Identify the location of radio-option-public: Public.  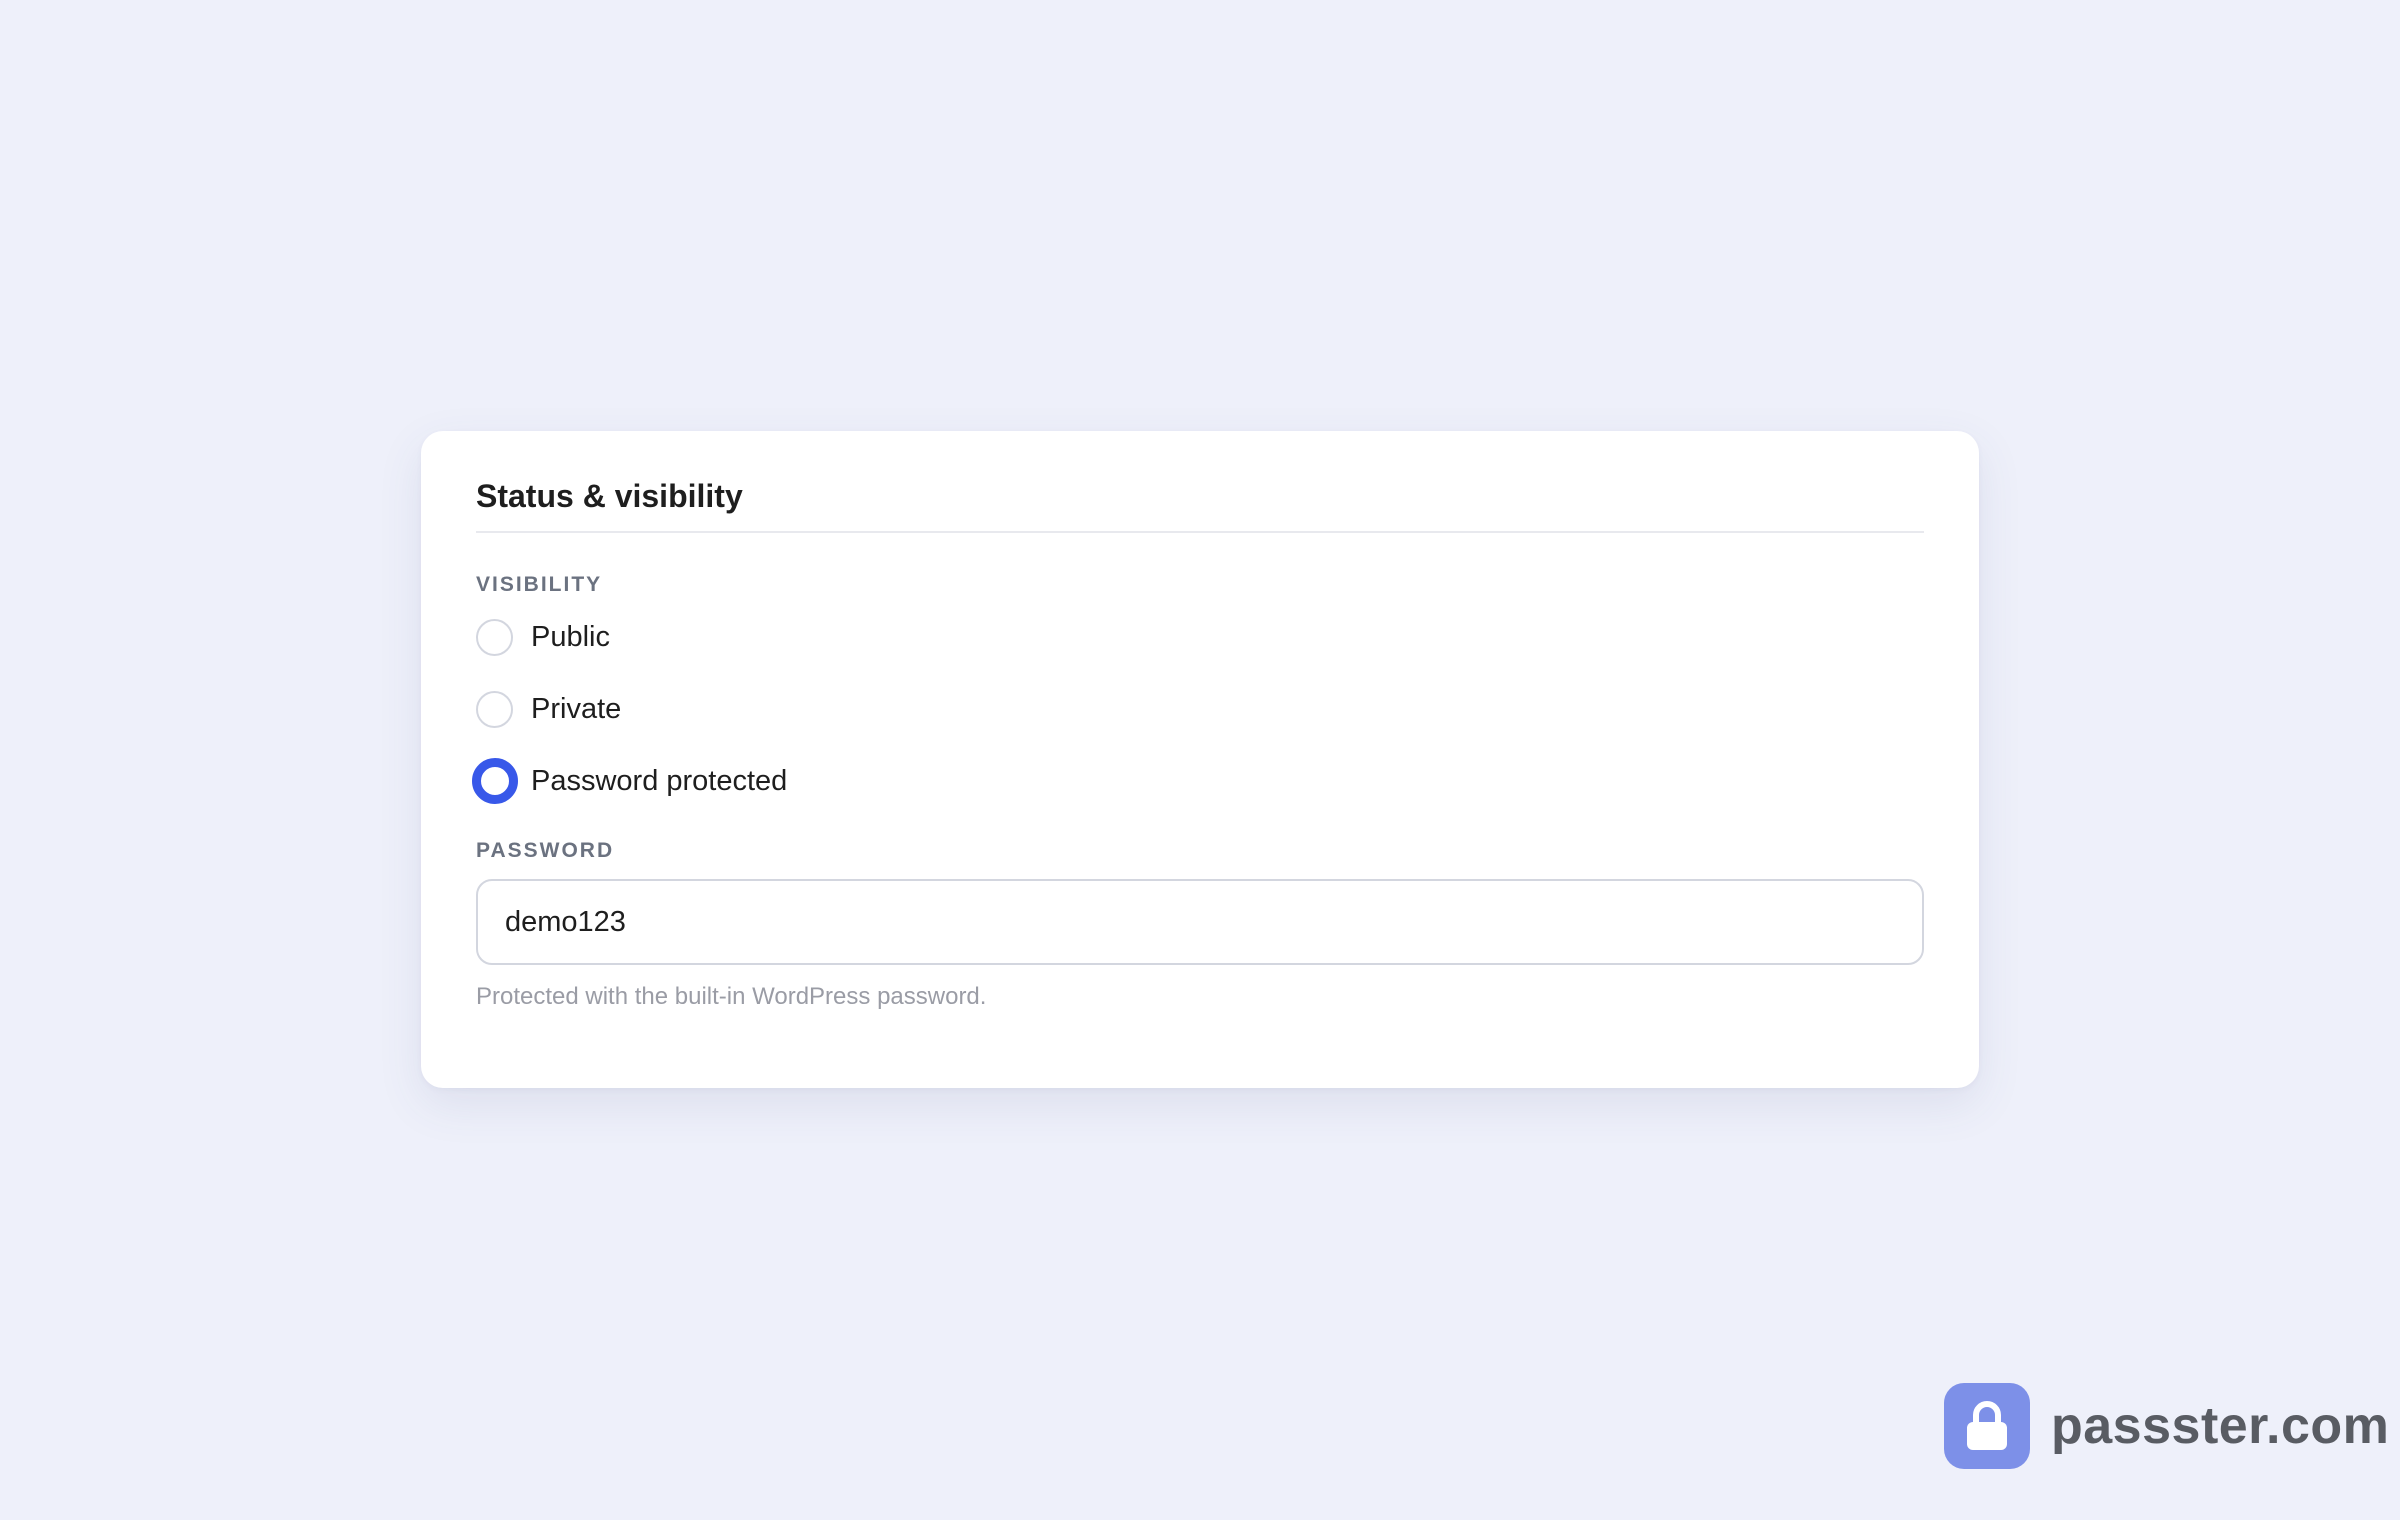
(1200, 637).